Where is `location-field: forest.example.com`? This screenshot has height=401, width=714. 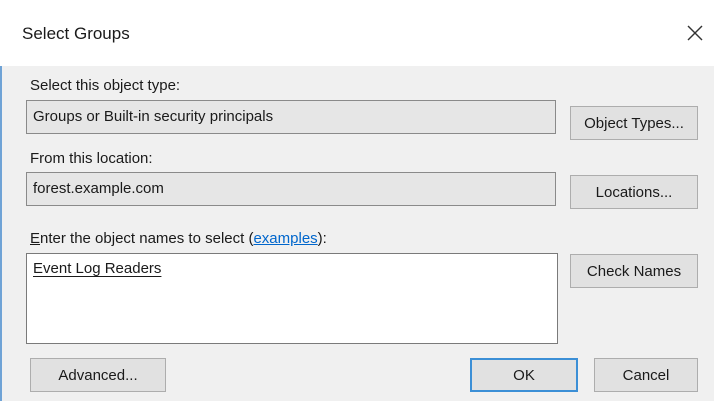
location-field: forest.example.com is located at coordinates (291, 189).